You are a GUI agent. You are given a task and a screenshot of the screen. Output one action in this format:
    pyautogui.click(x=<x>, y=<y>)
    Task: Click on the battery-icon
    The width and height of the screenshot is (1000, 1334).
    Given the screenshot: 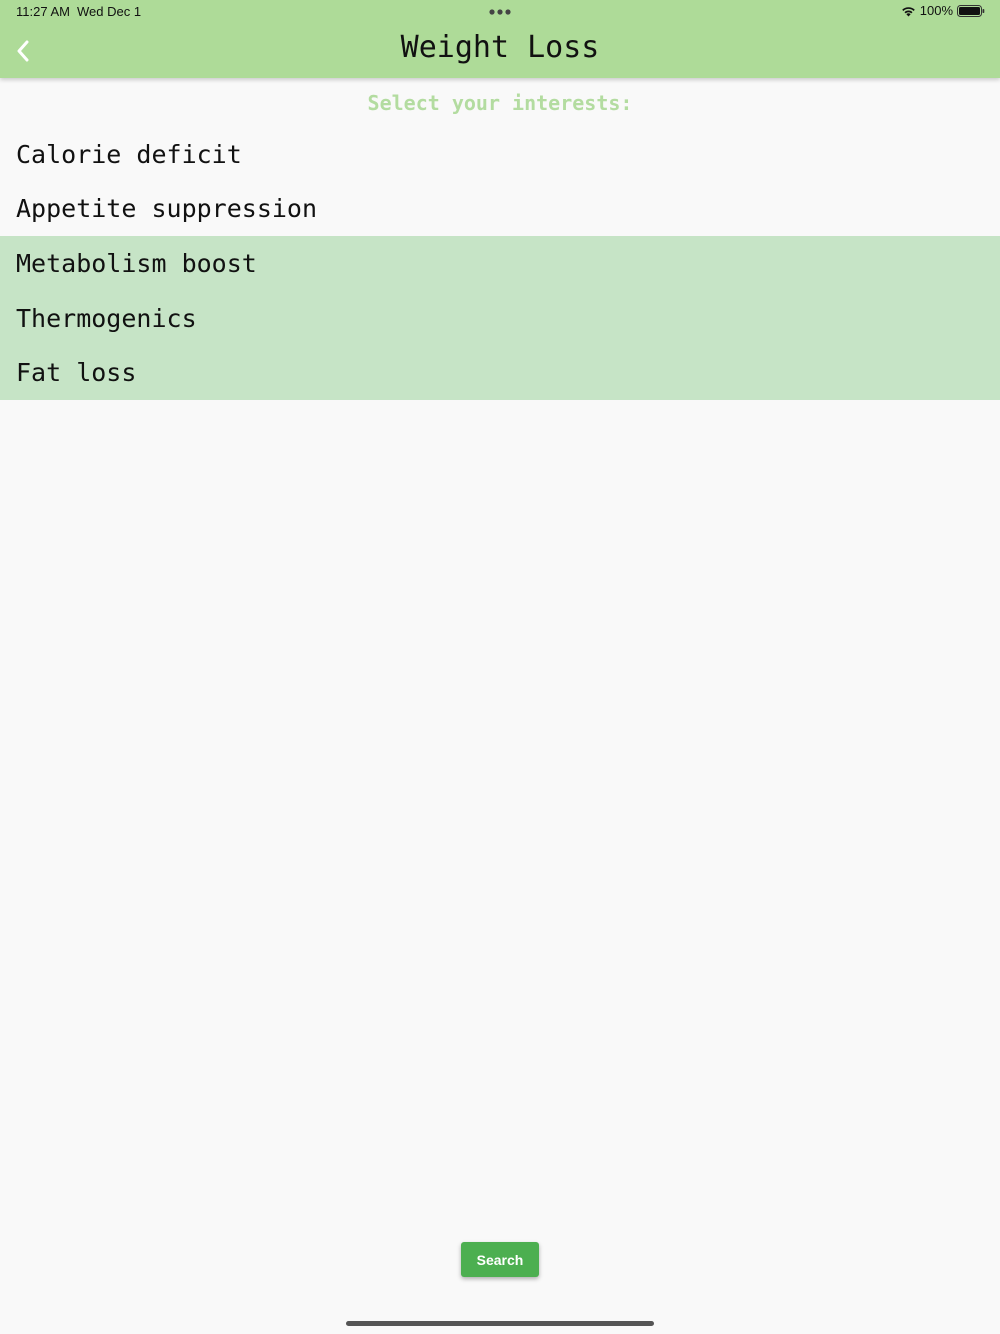 What is the action you would take?
    pyautogui.click(x=971, y=10)
    